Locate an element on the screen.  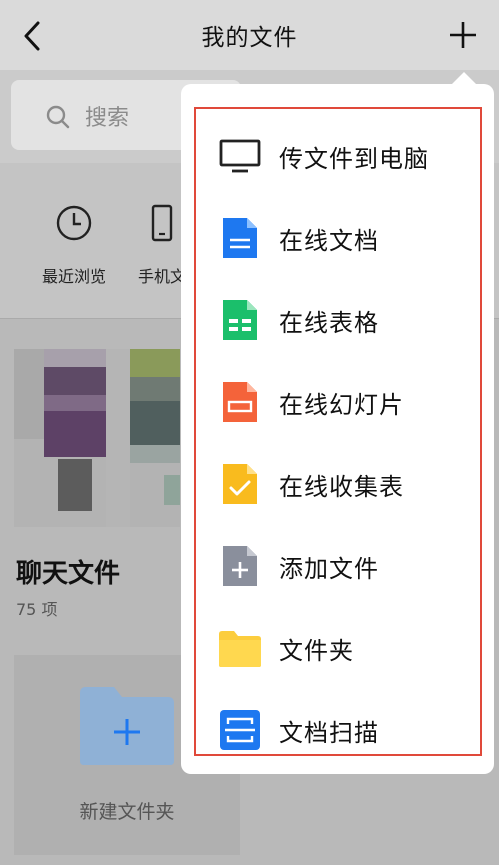
nav-bar: 我的文件 is located at coordinates (249, 35).